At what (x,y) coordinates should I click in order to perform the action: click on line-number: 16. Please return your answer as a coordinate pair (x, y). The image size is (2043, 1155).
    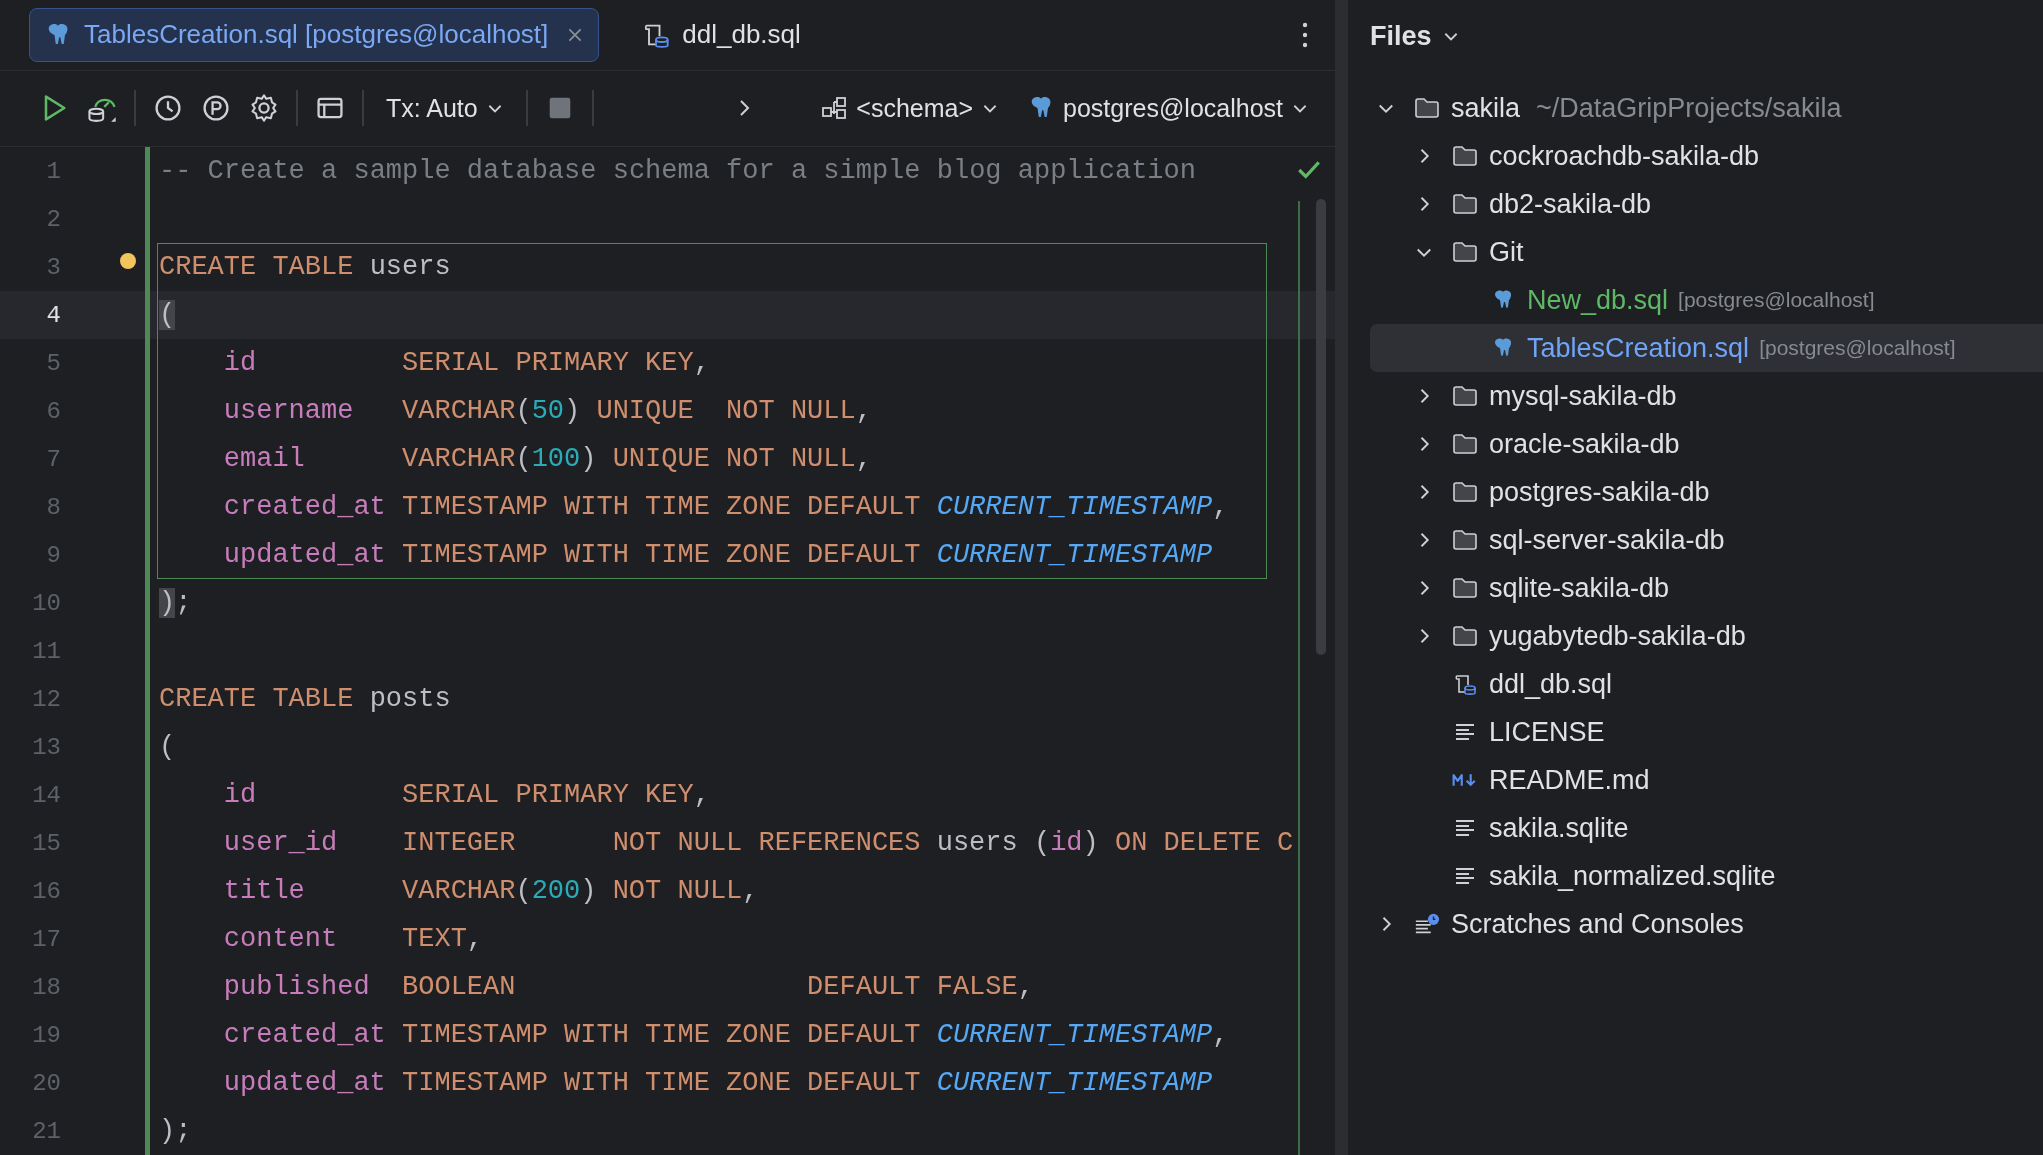
    Looking at the image, I should click on (46, 891).